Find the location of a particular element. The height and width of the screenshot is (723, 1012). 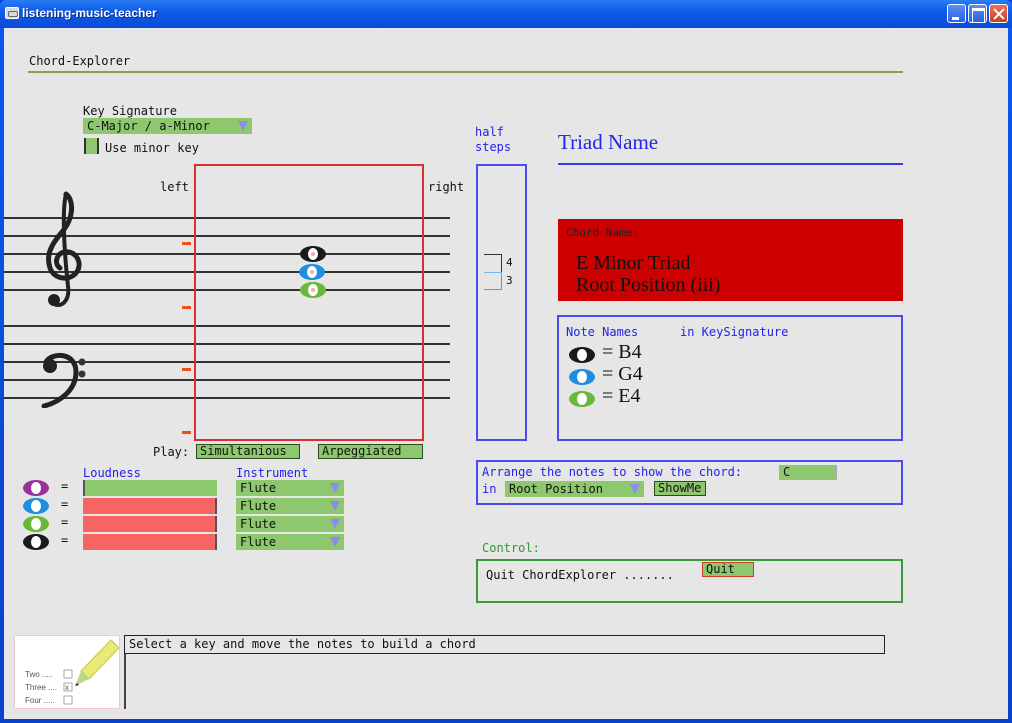

arrange-in-label: in is located at coordinates (489, 489).